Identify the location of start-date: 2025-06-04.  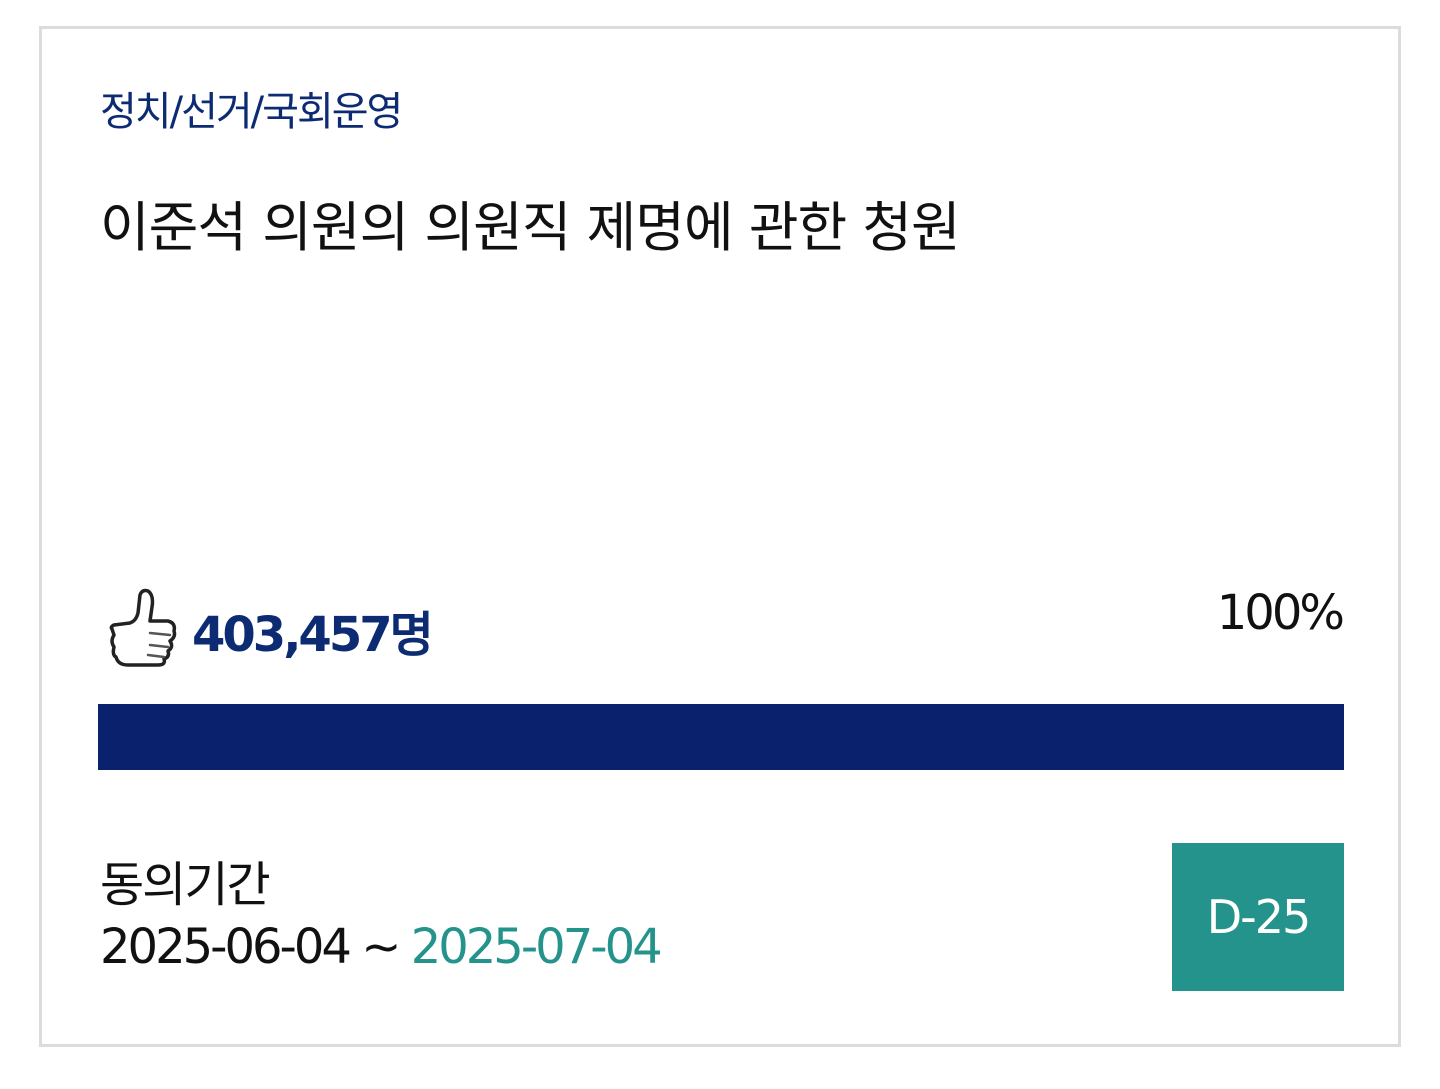
(226, 947).